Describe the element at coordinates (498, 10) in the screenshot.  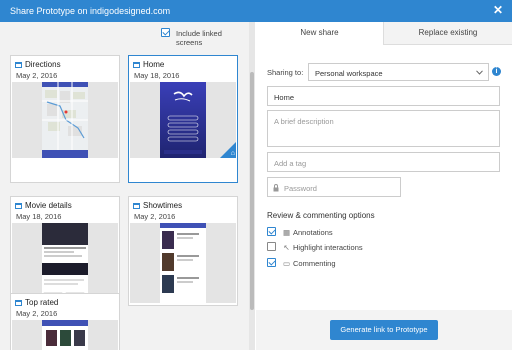
I see `close-icon: ✕` at that location.